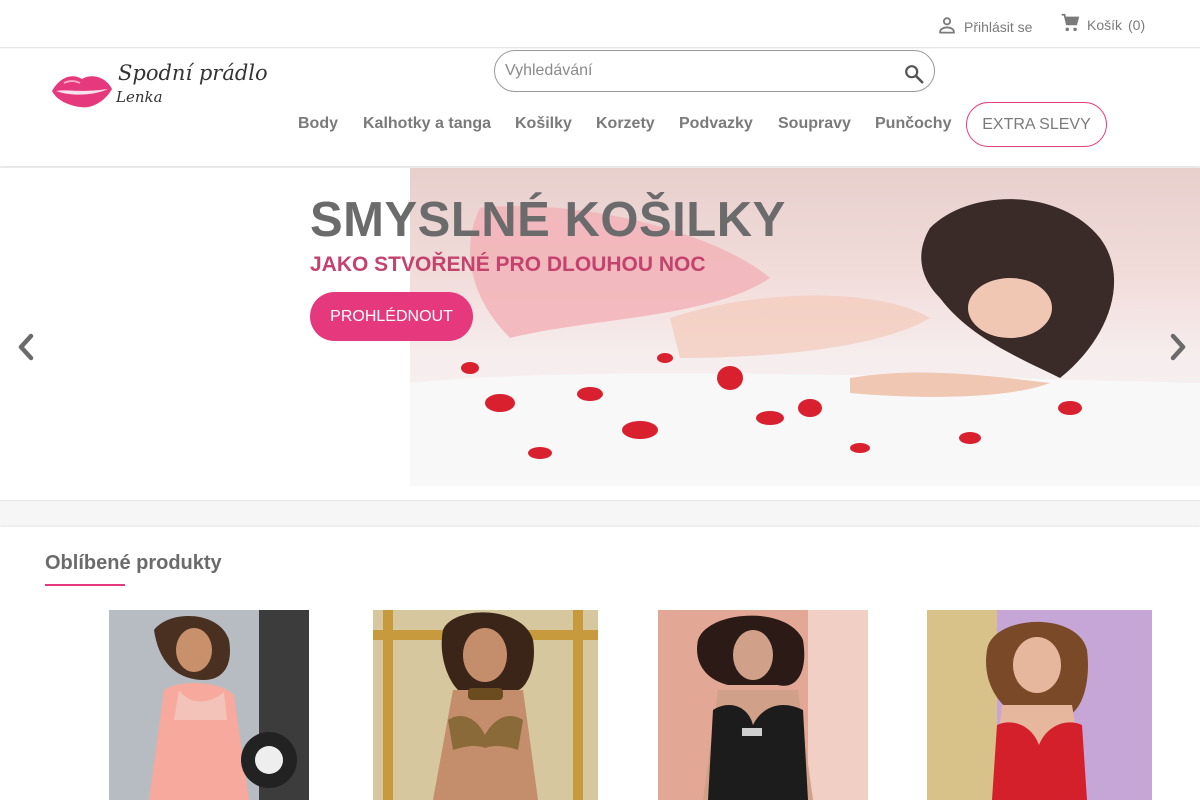 This screenshot has height=800, width=1200. I want to click on banner-title: SMYSLNÉ KOŠILKY, so click(548, 220).